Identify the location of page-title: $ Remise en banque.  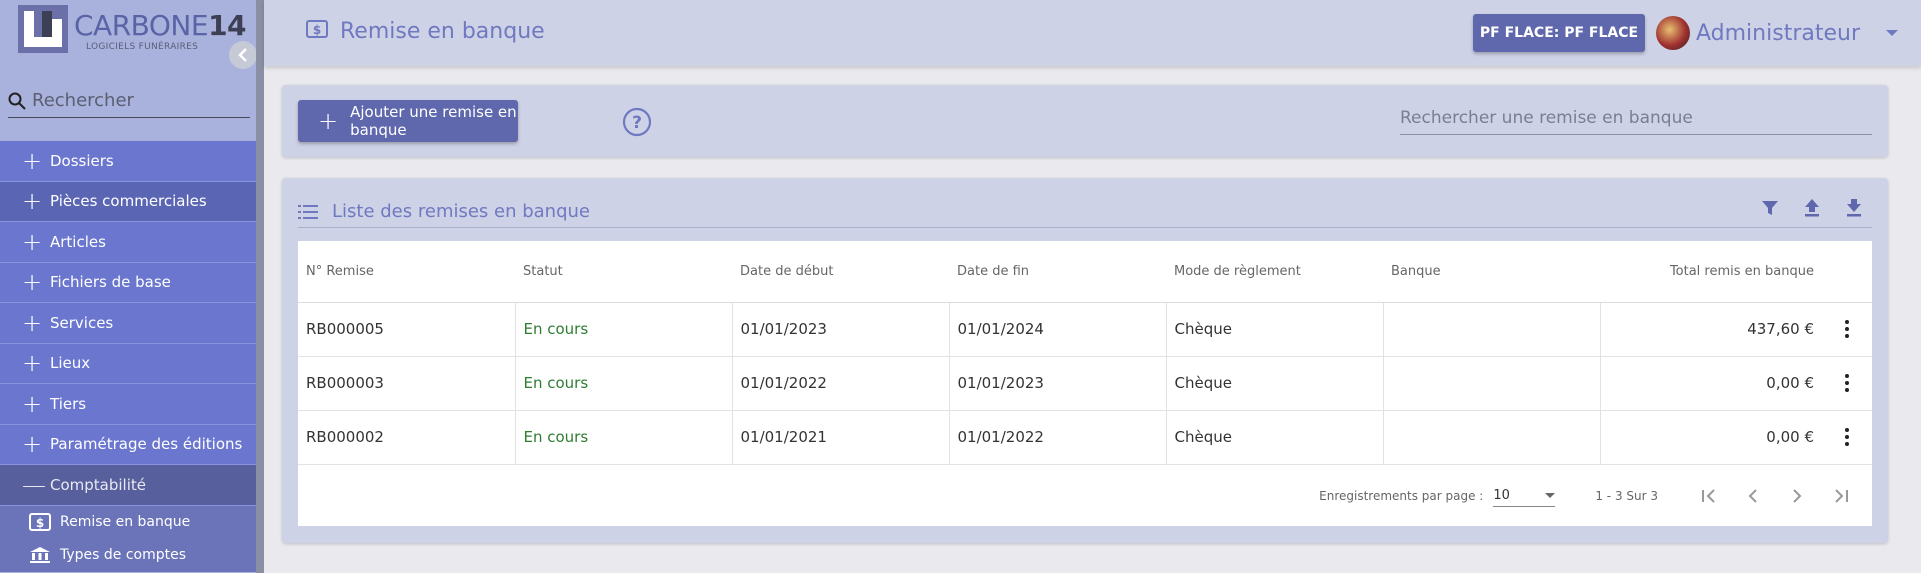
(425, 31).